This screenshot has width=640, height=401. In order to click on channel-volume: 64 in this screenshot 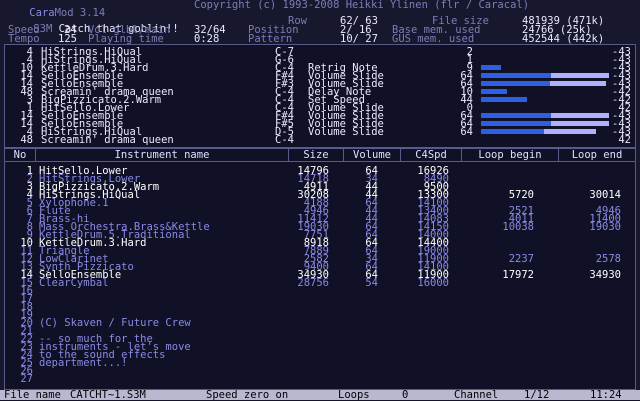, I will do `click(466, 132)`.